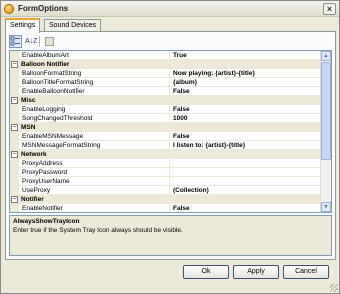 Image resolution: width=340 pixels, height=294 pixels. Describe the element at coordinates (94, 73) in the screenshot. I see `property-name: BalloonFormatString` at that location.